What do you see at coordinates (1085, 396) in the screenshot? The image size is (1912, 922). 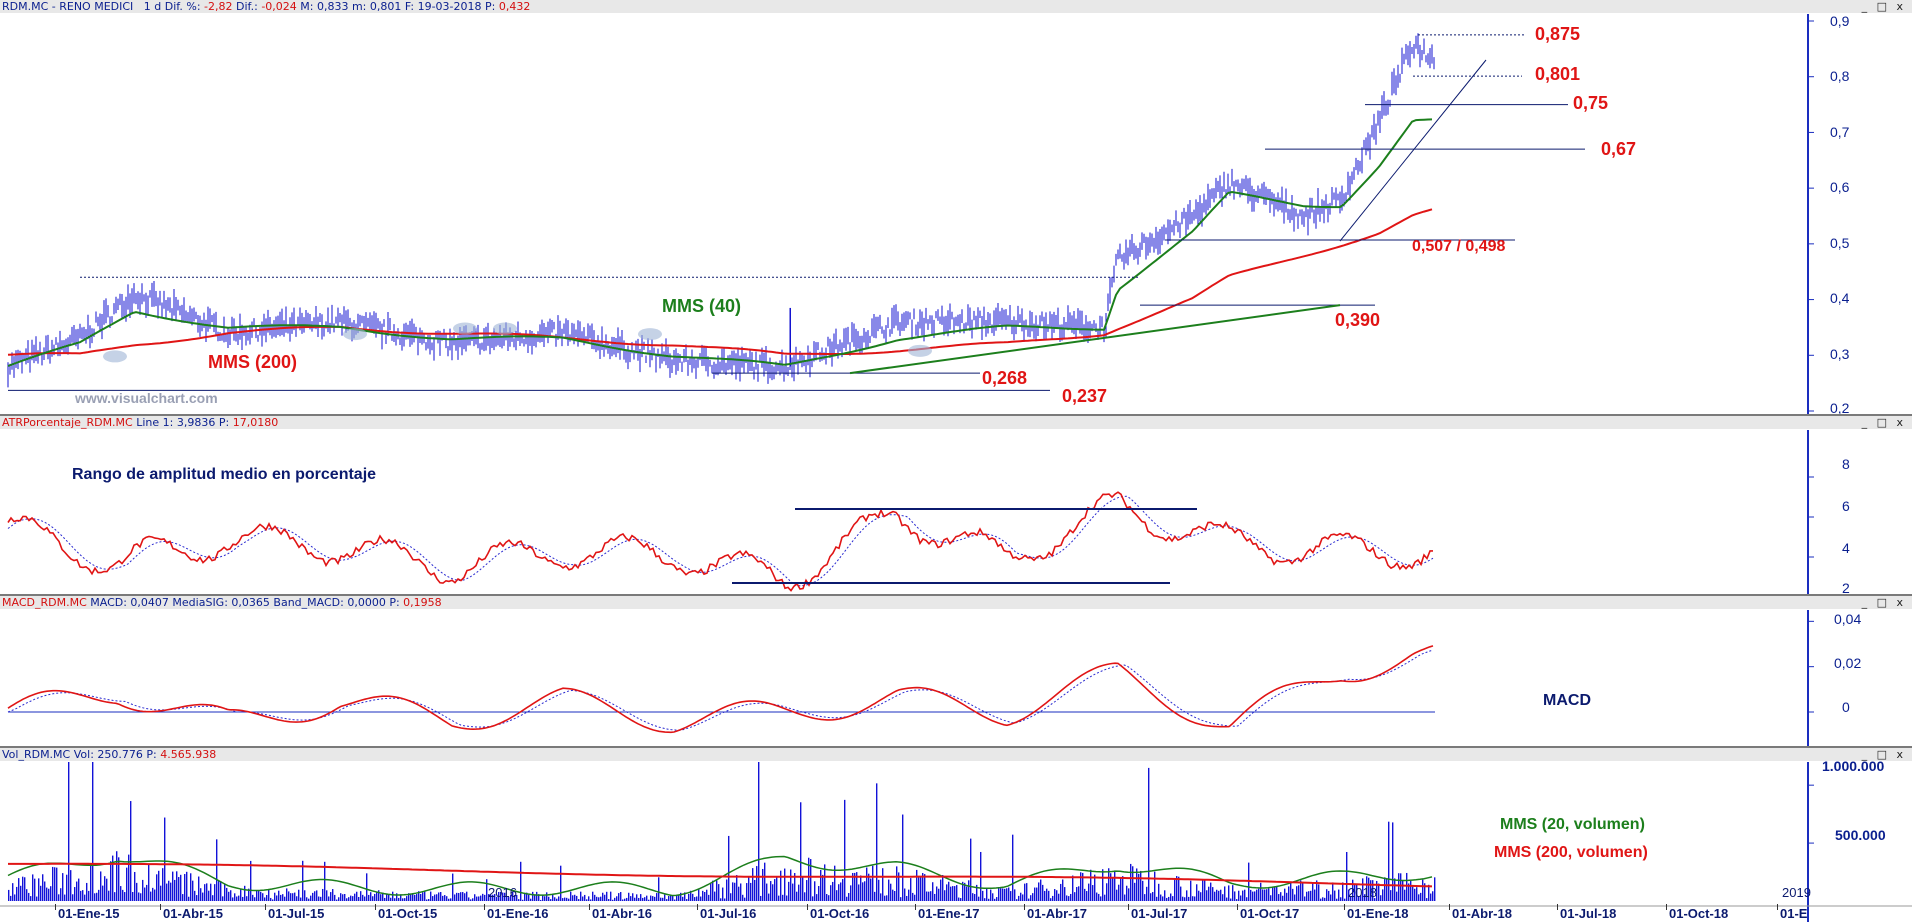 I see `level-0237-label: 0,237` at bounding box center [1085, 396].